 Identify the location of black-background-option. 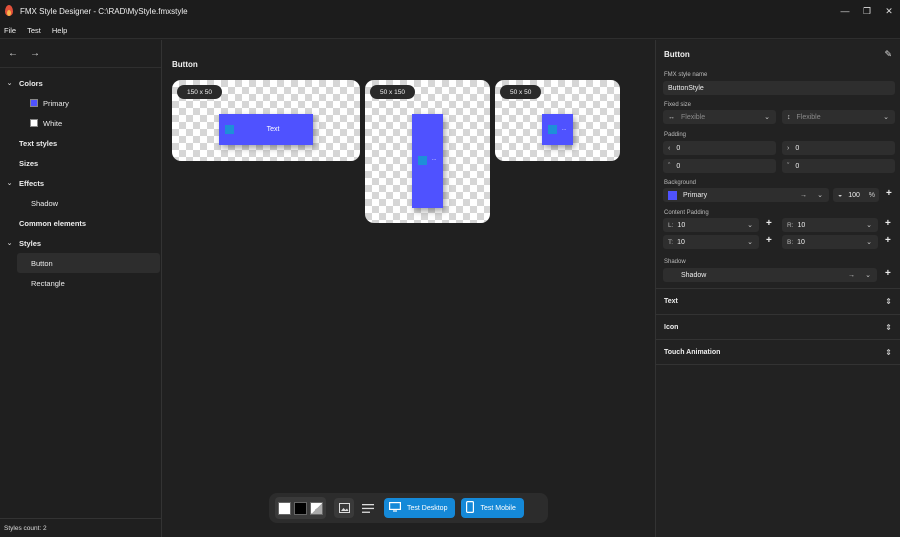
(300, 508).